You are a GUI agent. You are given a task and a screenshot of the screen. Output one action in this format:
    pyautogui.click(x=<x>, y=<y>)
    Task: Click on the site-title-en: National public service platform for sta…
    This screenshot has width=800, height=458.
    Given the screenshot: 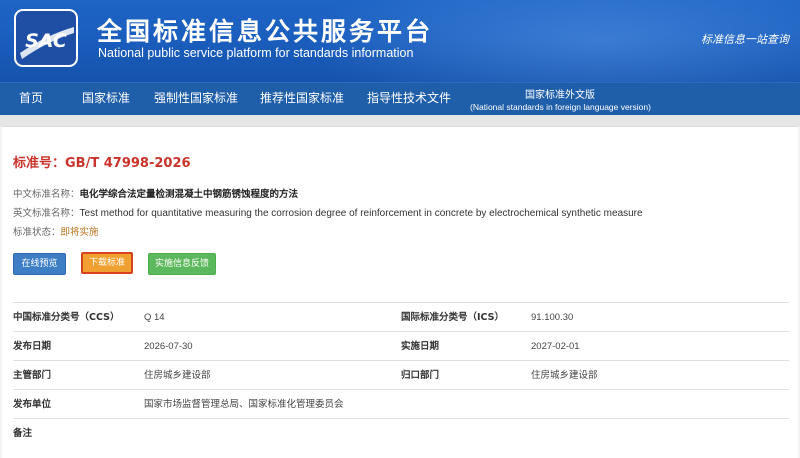 What is the action you would take?
    pyautogui.click(x=256, y=53)
    